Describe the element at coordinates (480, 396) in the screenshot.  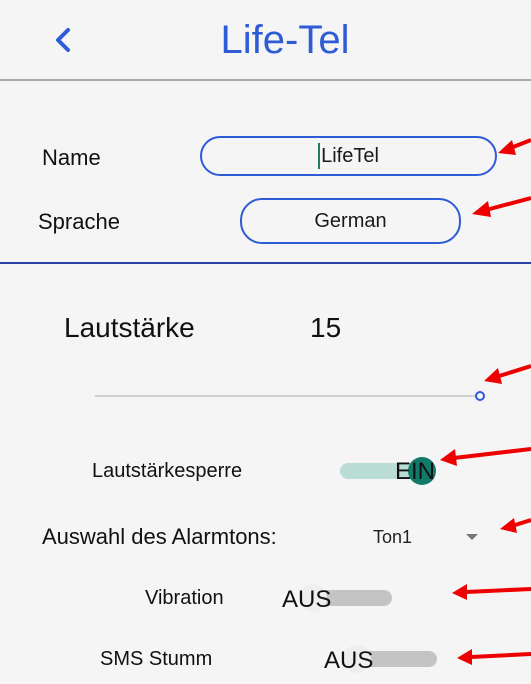
I see `volume-slider-thumb` at that location.